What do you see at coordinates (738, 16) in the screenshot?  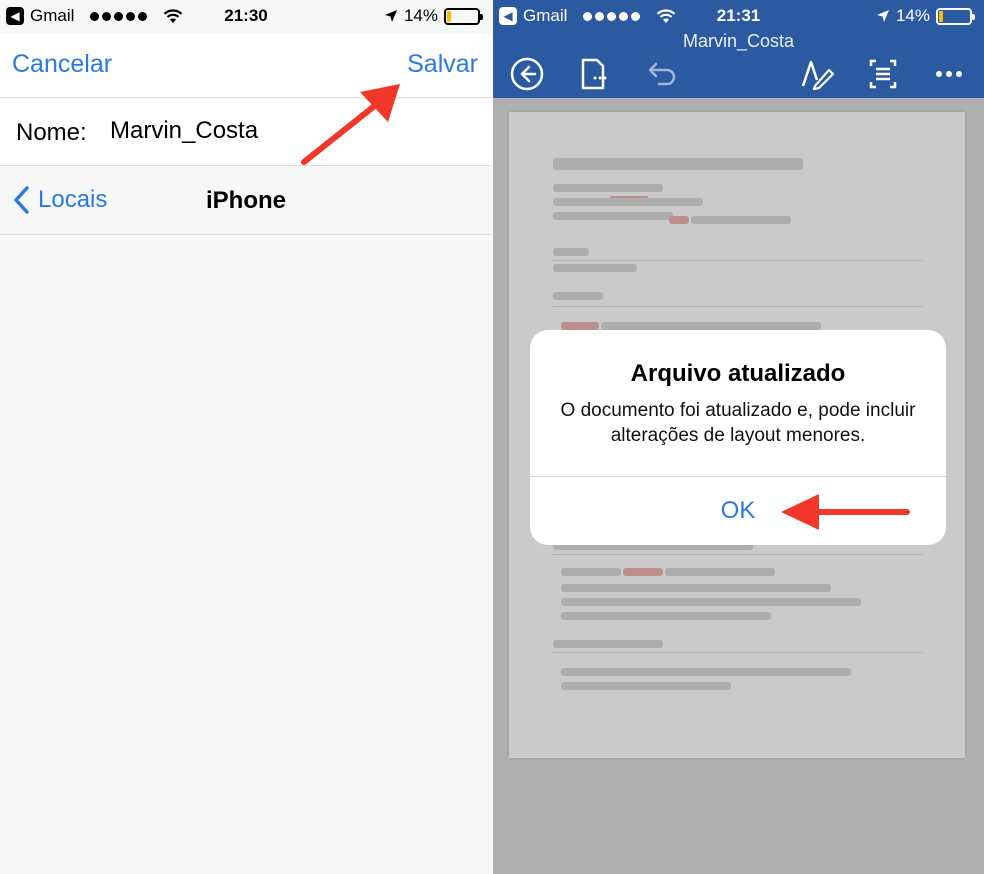 I see `status-bar: ◀ Gmail 21:31 14%` at bounding box center [738, 16].